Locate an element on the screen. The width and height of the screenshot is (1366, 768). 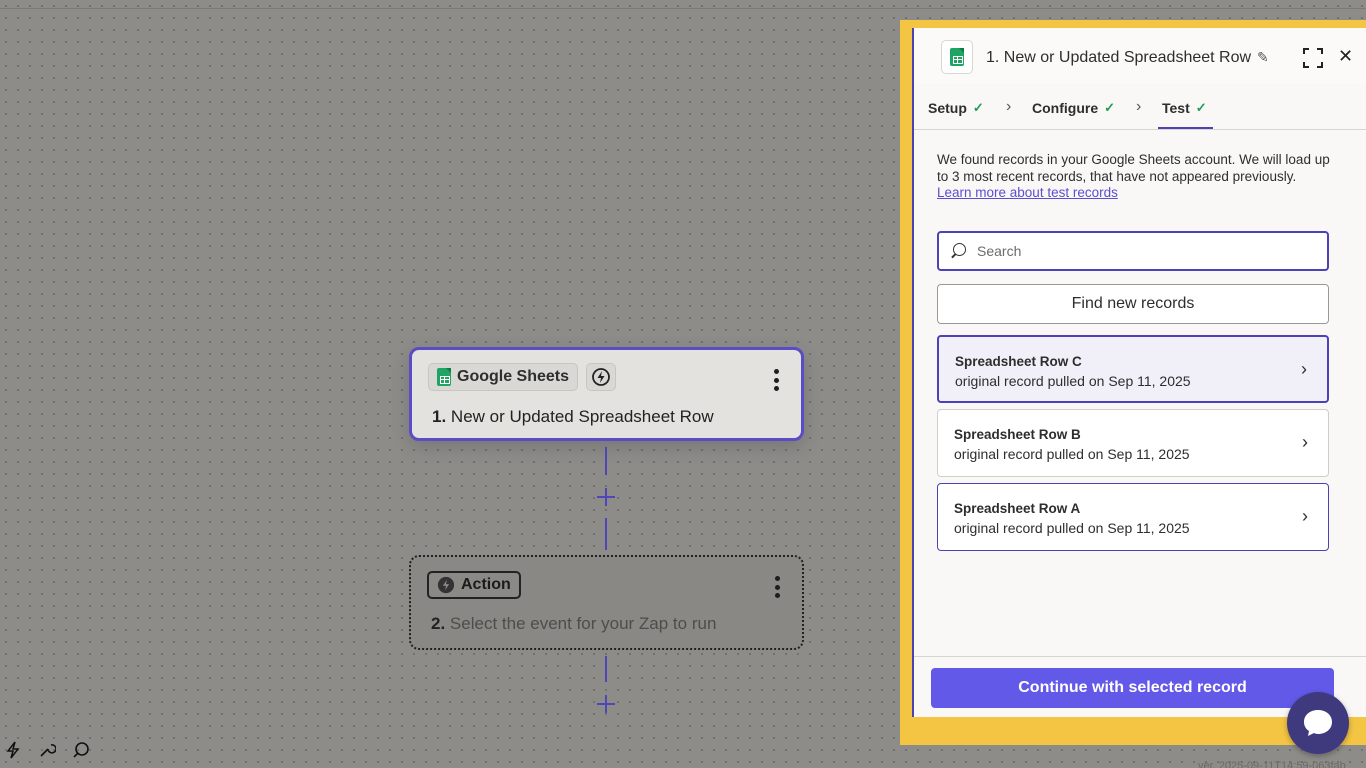
find-new-records-button: Find new records is located at coordinates (1133, 304).